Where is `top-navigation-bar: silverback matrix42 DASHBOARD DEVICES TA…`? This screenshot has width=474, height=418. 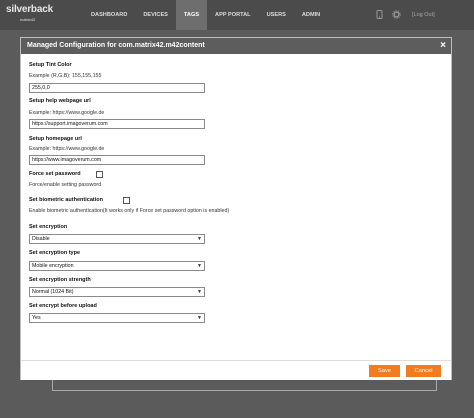 top-navigation-bar: silverback matrix42 DASHBOARD DEVICES TA… is located at coordinates (237, 15).